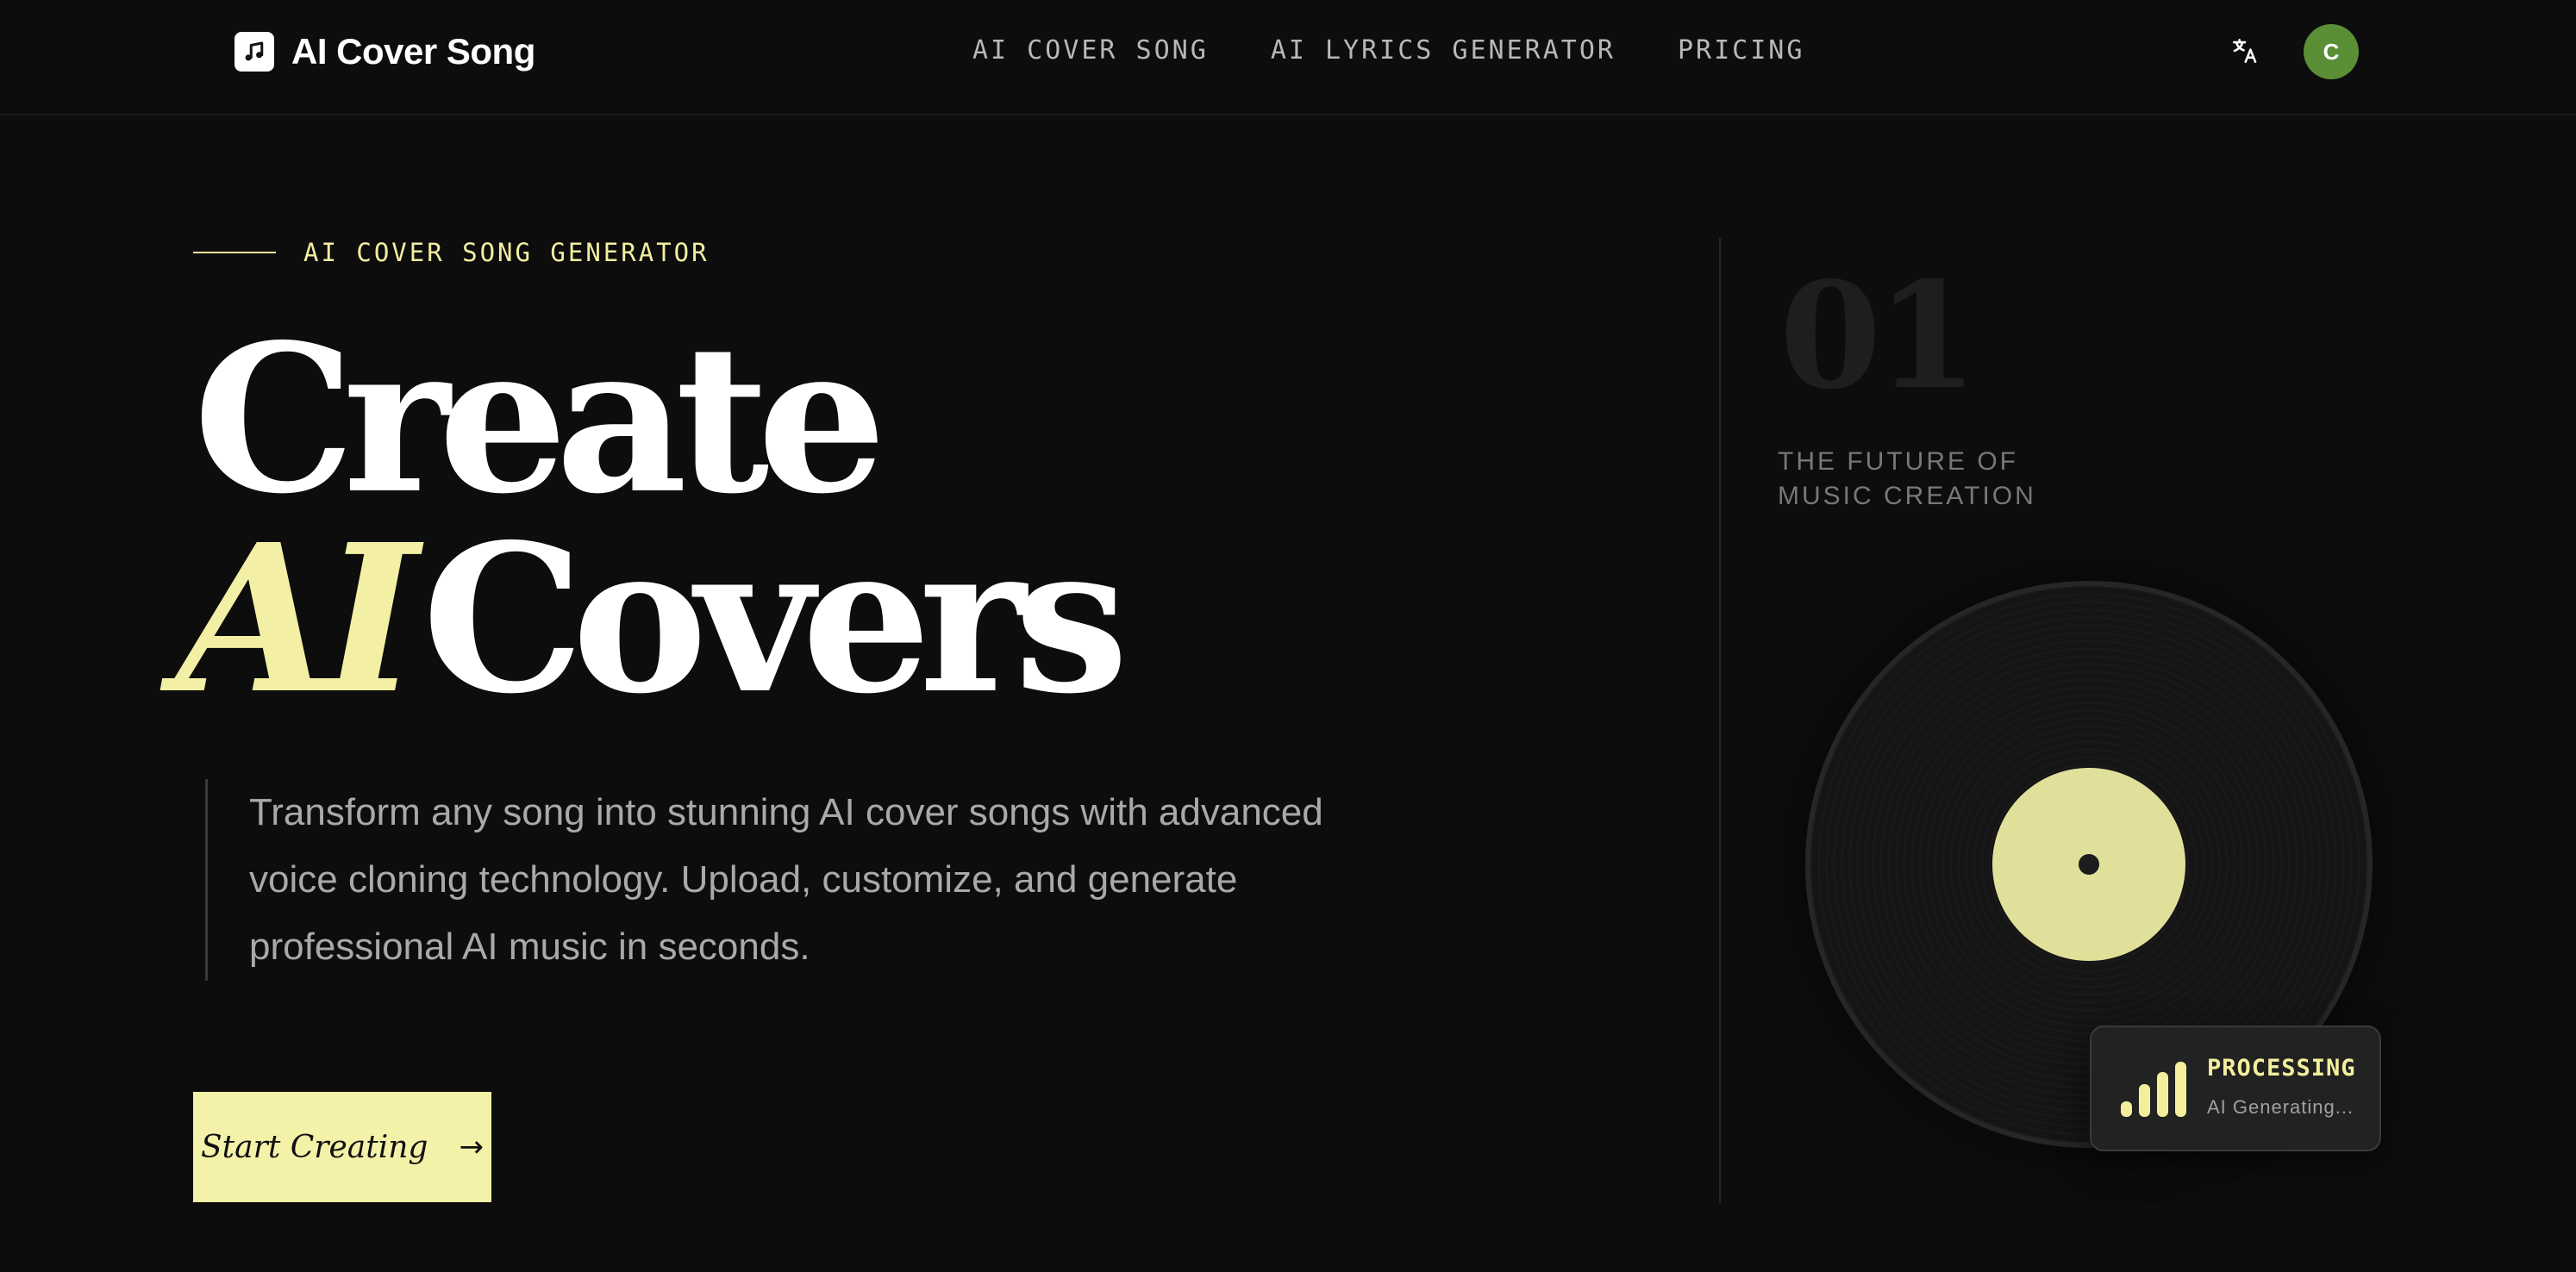  I want to click on music-note-icon, so click(254, 52).